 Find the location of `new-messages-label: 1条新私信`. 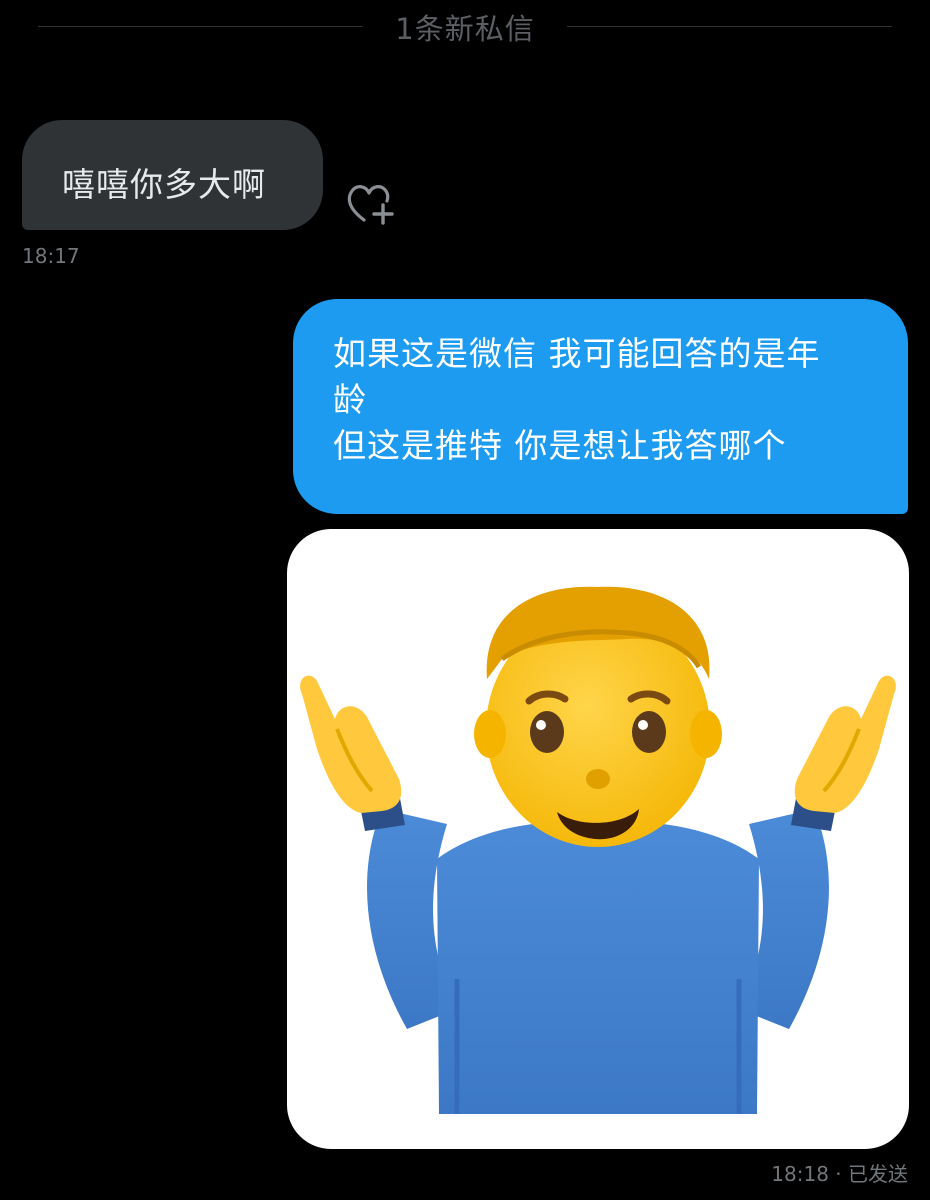

new-messages-label: 1条新私信 is located at coordinates (465, 29).